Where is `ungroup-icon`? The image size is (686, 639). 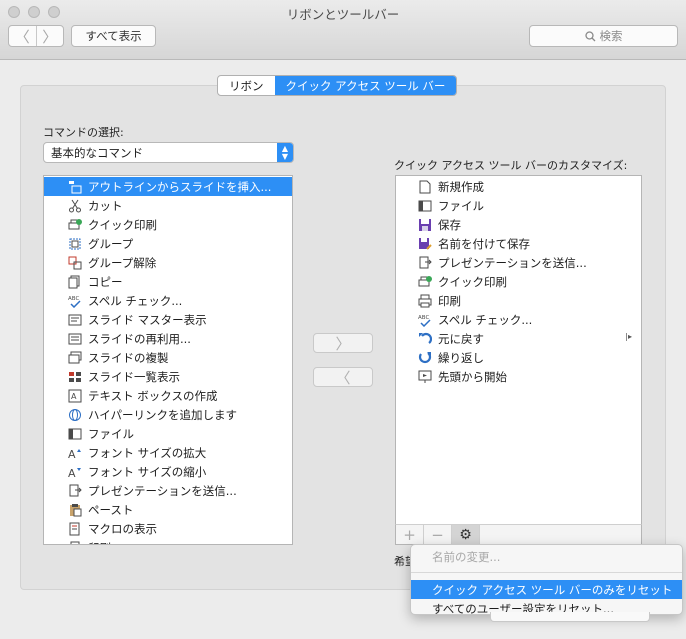
ungroup-icon is located at coordinates (75, 263).